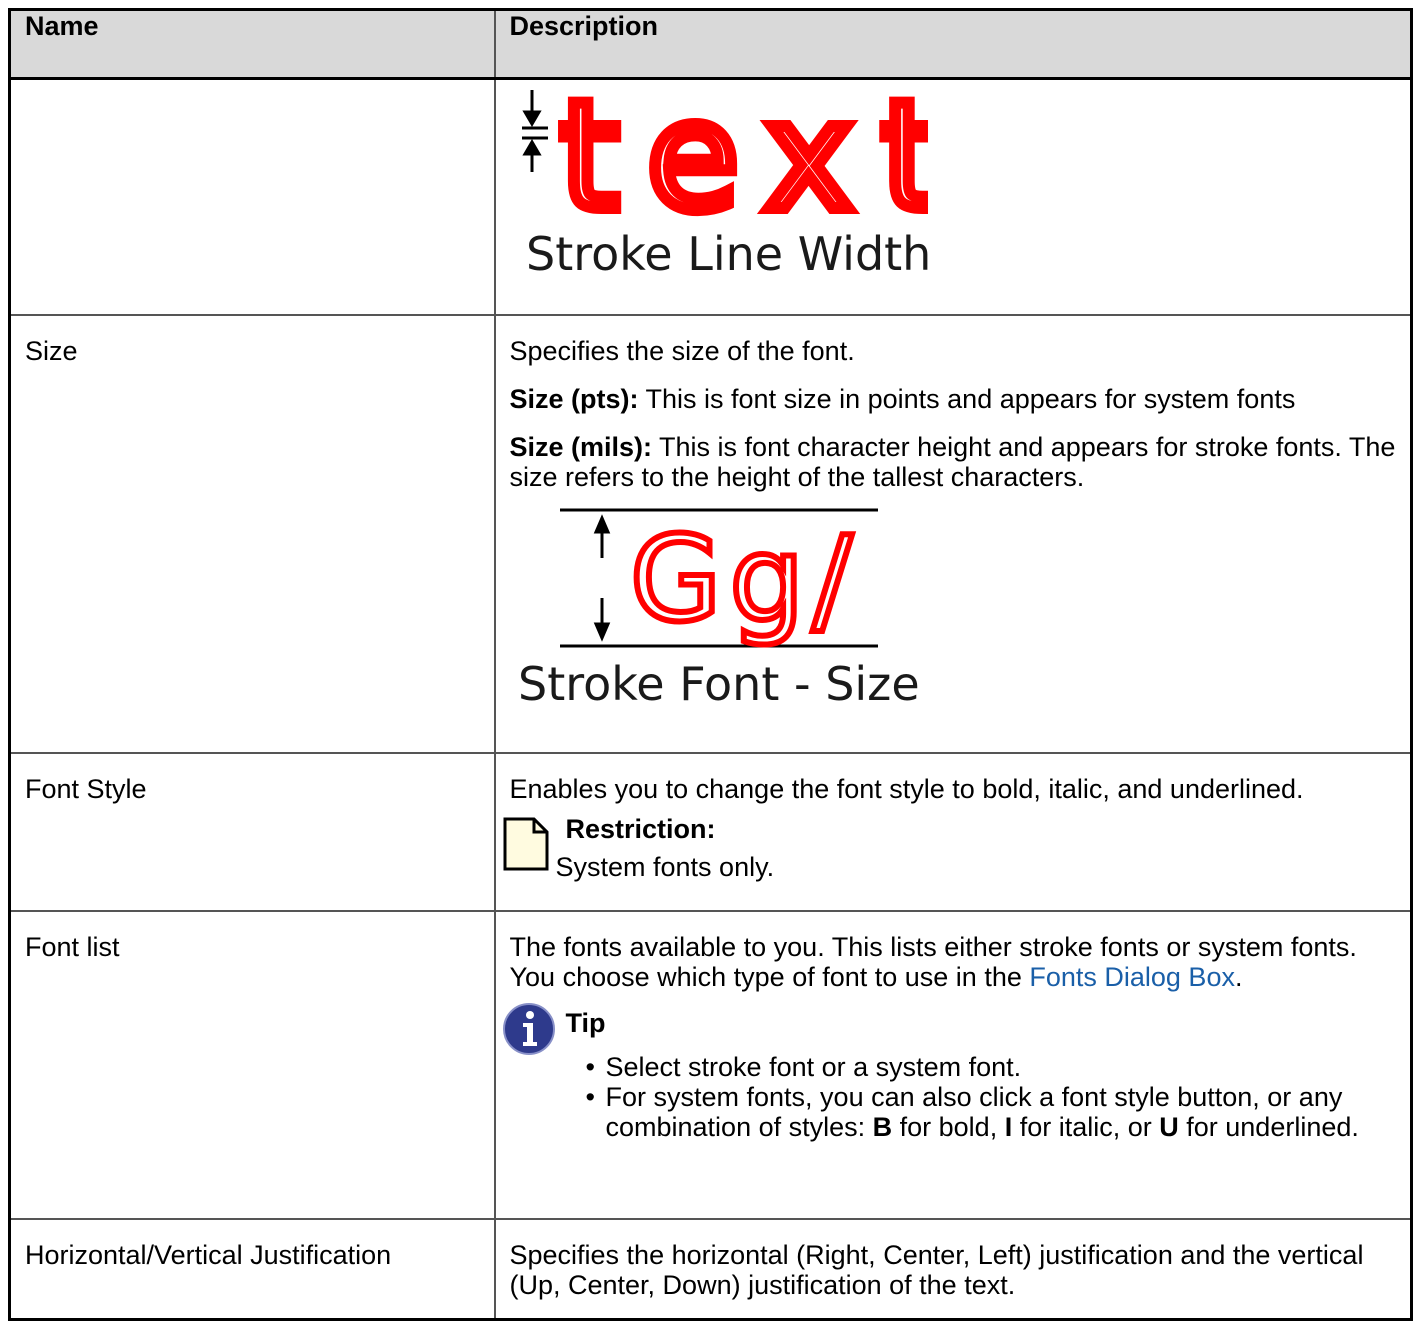  Describe the element at coordinates (1132, 977) in the screenshot. I see `fonts-dialog-link: Fonts Dialog Box` at that location.